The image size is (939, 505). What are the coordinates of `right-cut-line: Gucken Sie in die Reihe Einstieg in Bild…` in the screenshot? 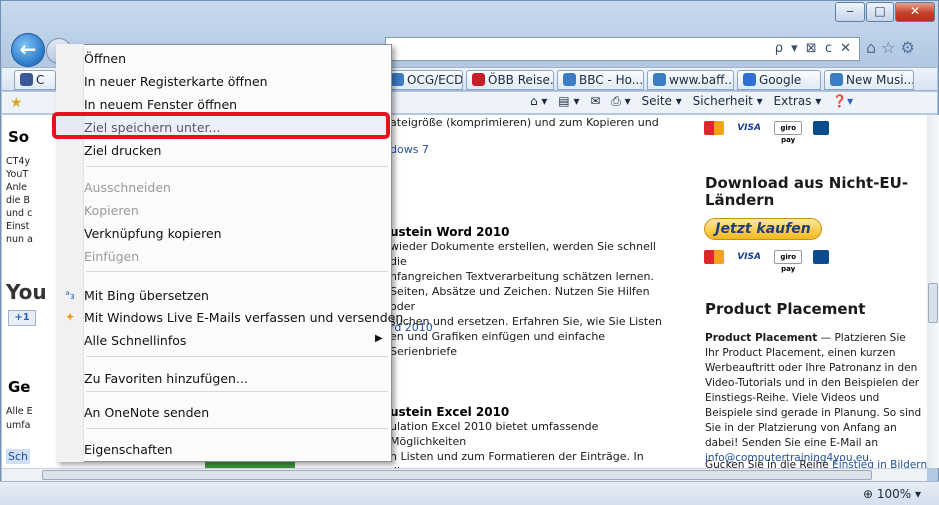 It's located at (816, 463).